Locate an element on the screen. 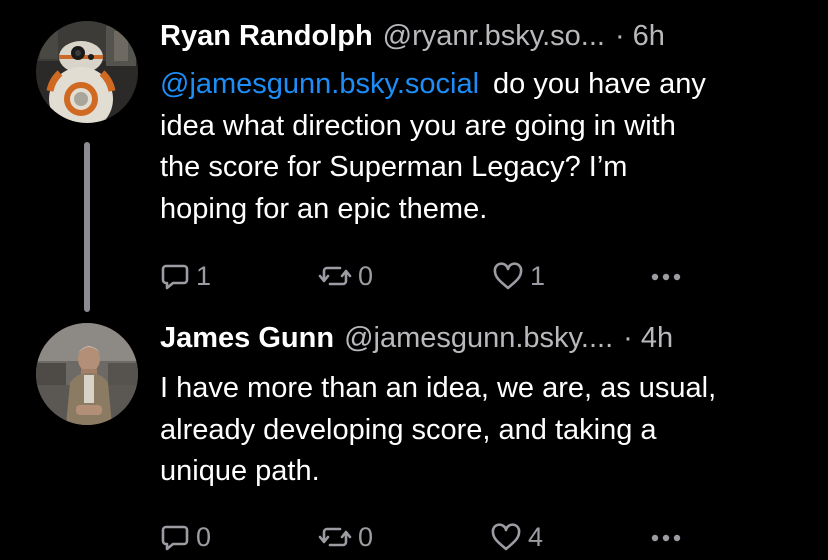 The width and height of the screenshot is (828, 560). author-name: James Gunn is located at coordinates (247, 338).